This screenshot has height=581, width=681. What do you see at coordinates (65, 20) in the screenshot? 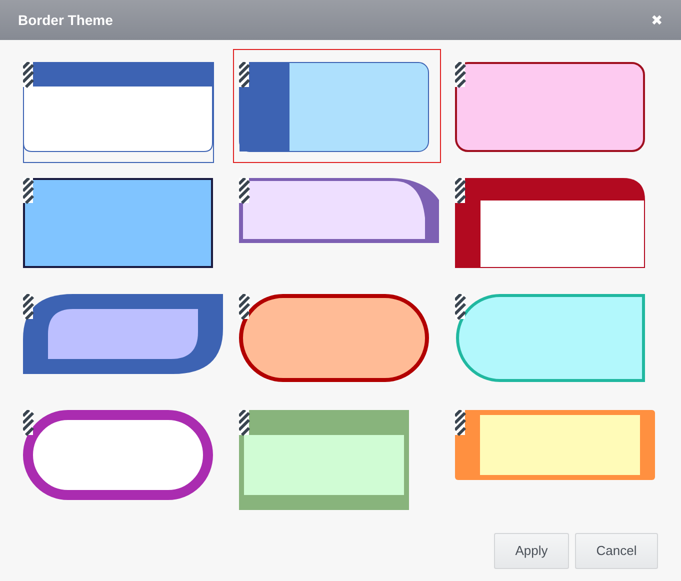
I see `dialog-title: Border Theme` at bounding box center [65, 20].